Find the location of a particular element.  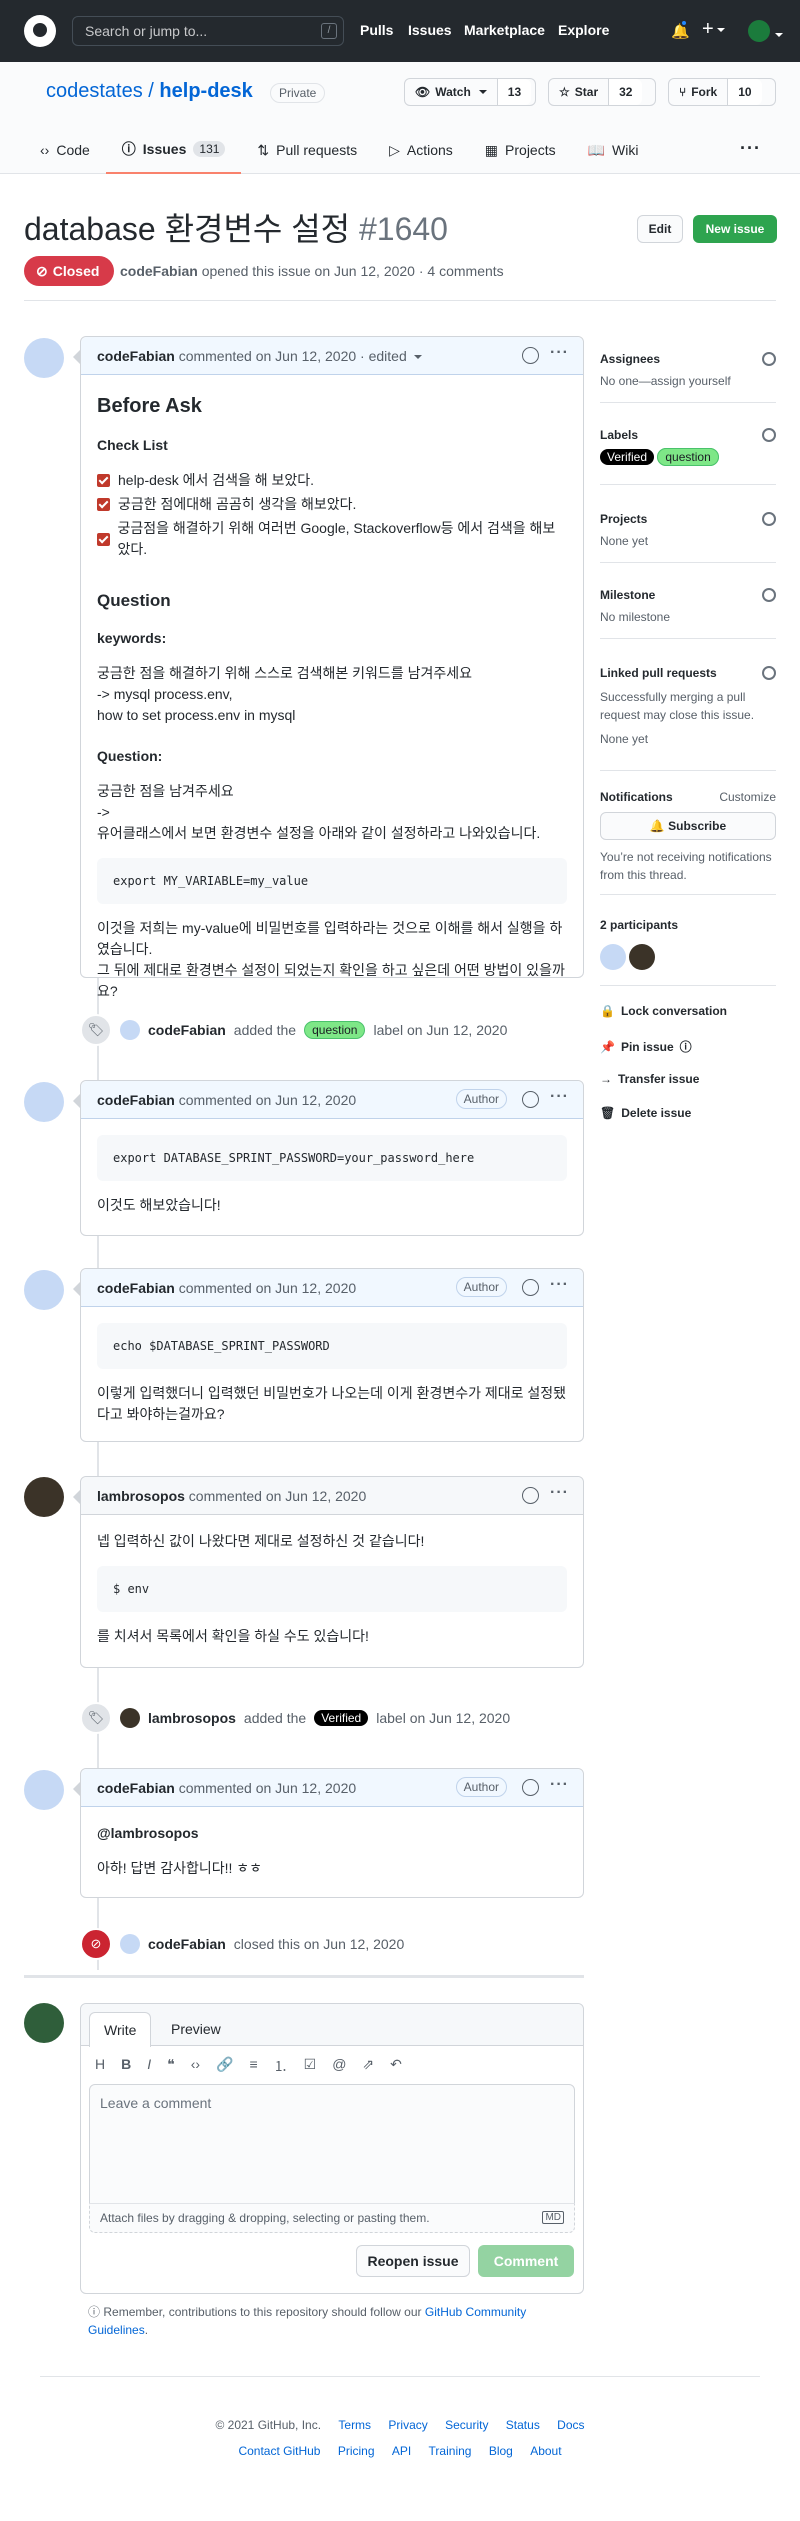

subscribe-button: 🔔 Subscribe is located at coordinates (688, 826).